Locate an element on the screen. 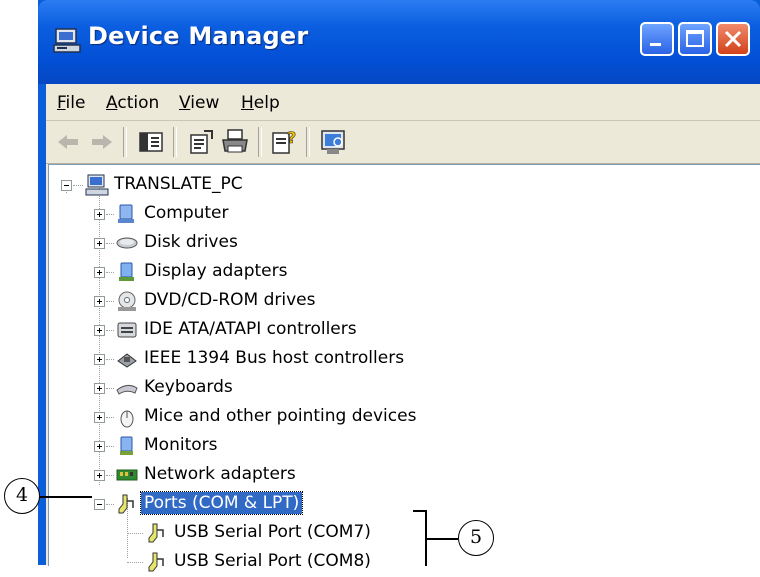  network-adapter-icon is located at coordinates (127, 475).